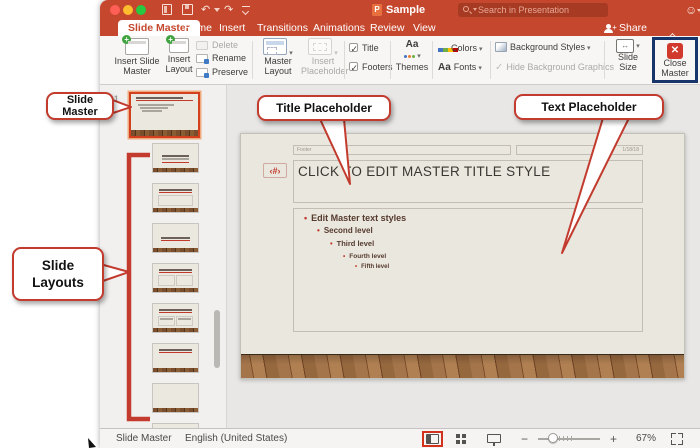 Image resolution: width=700 pixels, height=448 pixels. What do you see at coordinates (217, 45) in the screenshot?
I see `delete-button: Delete` at bounding box center [217, 45].